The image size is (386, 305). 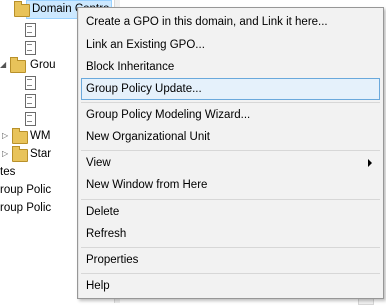 I want to click on tree-item-label: tes, so click(x=8, y=172).